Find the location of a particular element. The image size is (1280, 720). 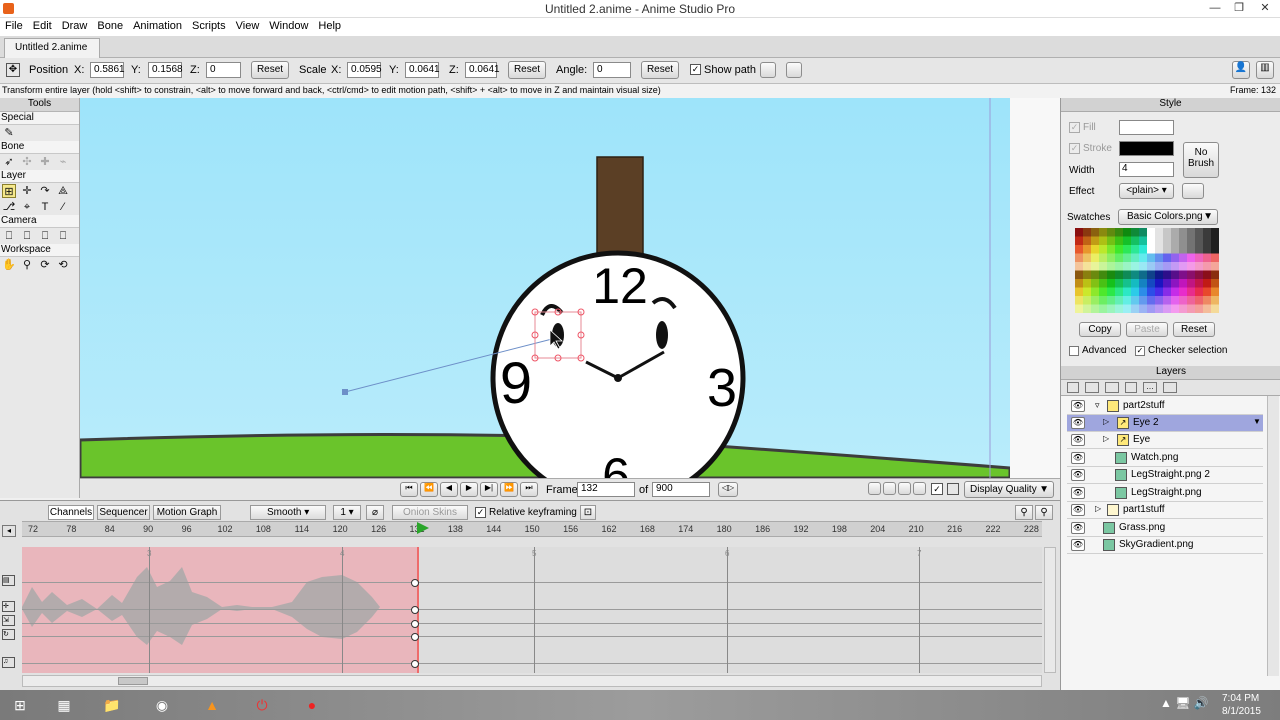

color-swatch-grid is located at coordinates (1147, 273).